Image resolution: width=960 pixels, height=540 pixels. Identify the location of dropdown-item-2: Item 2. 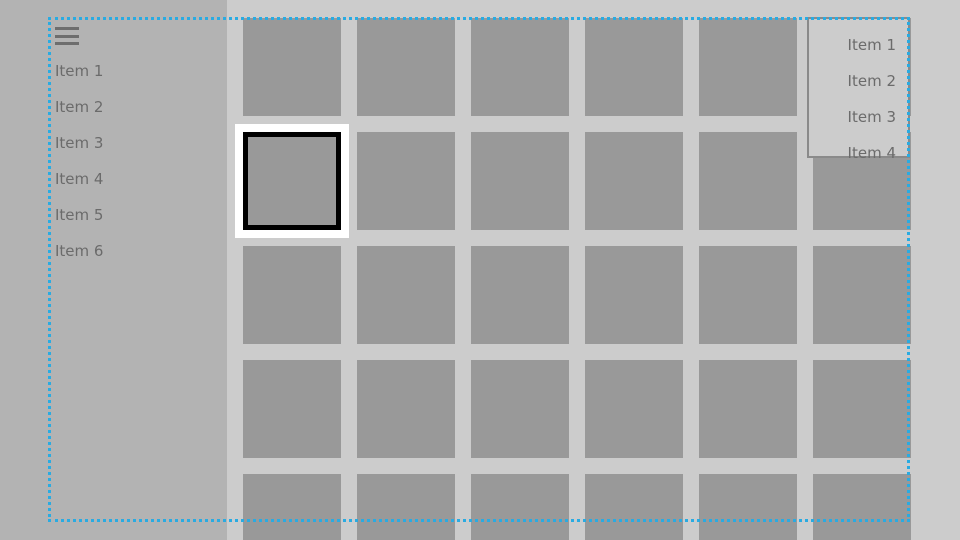
(872, 81).